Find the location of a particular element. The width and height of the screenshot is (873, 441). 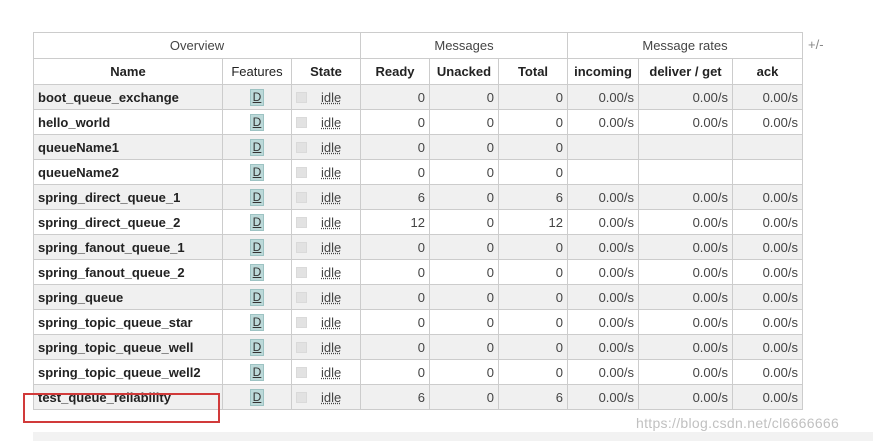

total-cell: 6 is located at coordinates (533, 397).